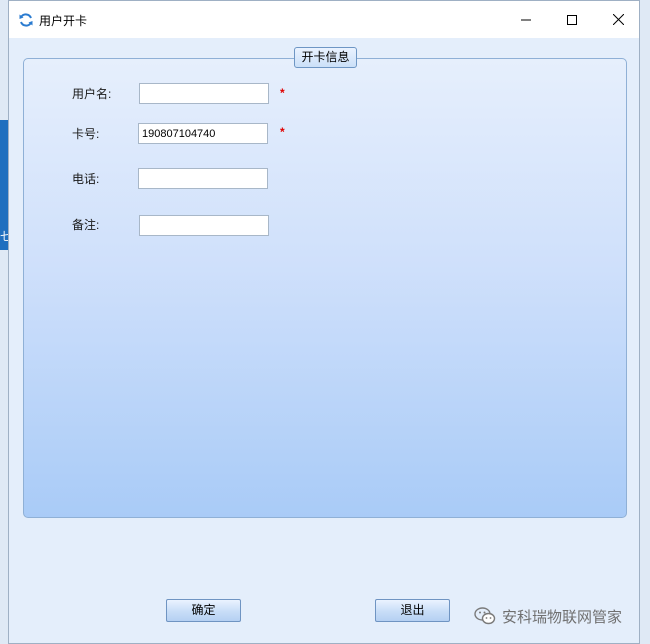  Describe the element at coordinates (26, 20) in the screenshot. I see `refresh-app-icon` at that location.